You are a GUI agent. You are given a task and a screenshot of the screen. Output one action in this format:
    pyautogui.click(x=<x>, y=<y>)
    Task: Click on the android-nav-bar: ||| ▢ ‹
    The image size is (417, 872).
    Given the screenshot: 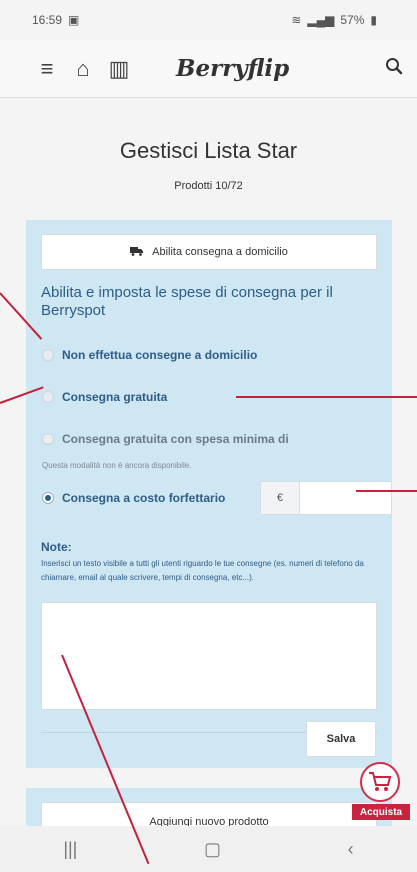 What is the action you would take?
    pyautogui.click(x=208, y=849)
    